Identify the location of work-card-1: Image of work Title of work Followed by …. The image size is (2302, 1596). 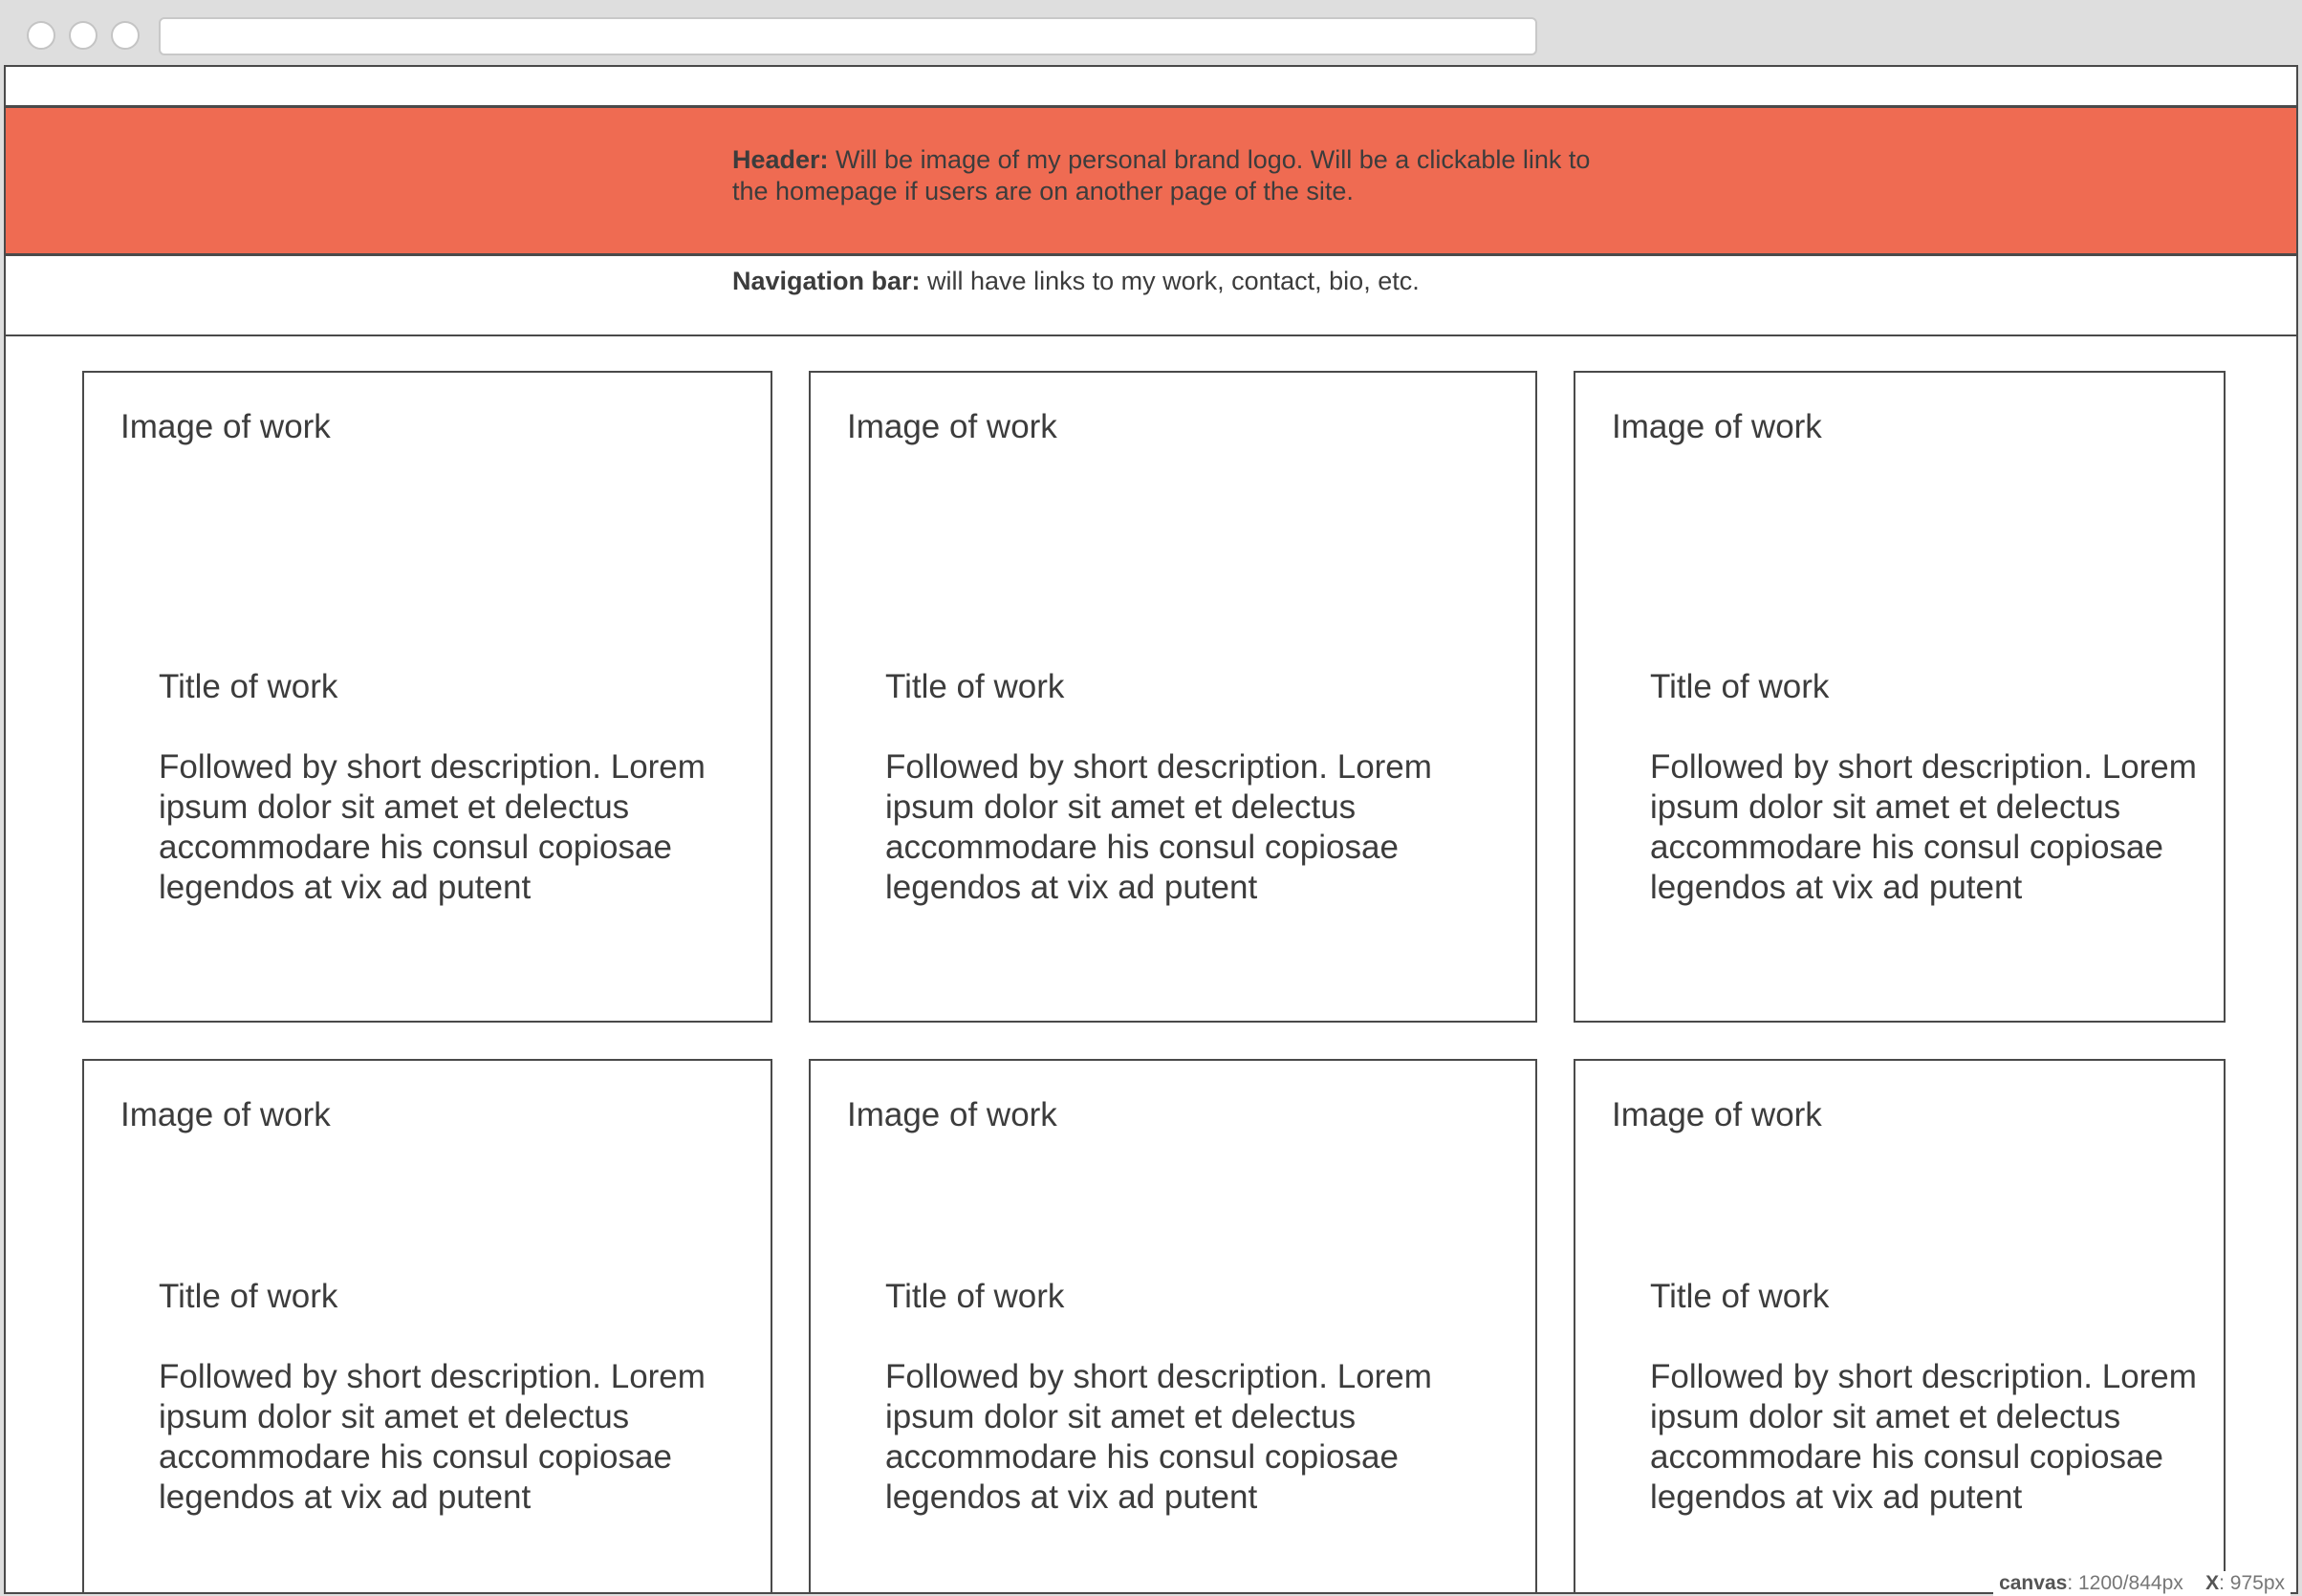
(427, 697).